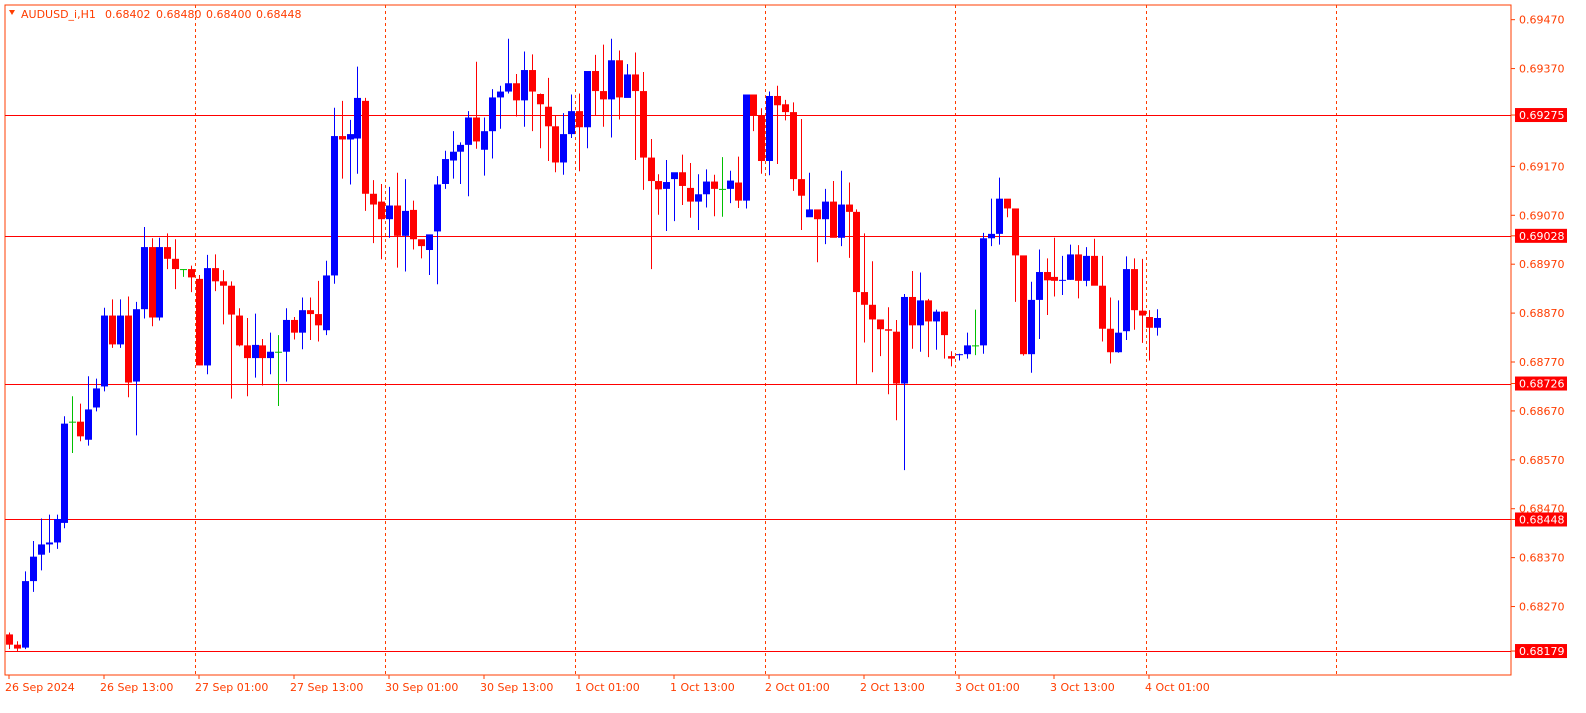 Image resolution: width=1586 pixels, height=713 pixels. What do you see at coordinates (1542, 20) in the screenshot?
I see `price-tick-label: 0.69470` at bounding box center [1542, 20].